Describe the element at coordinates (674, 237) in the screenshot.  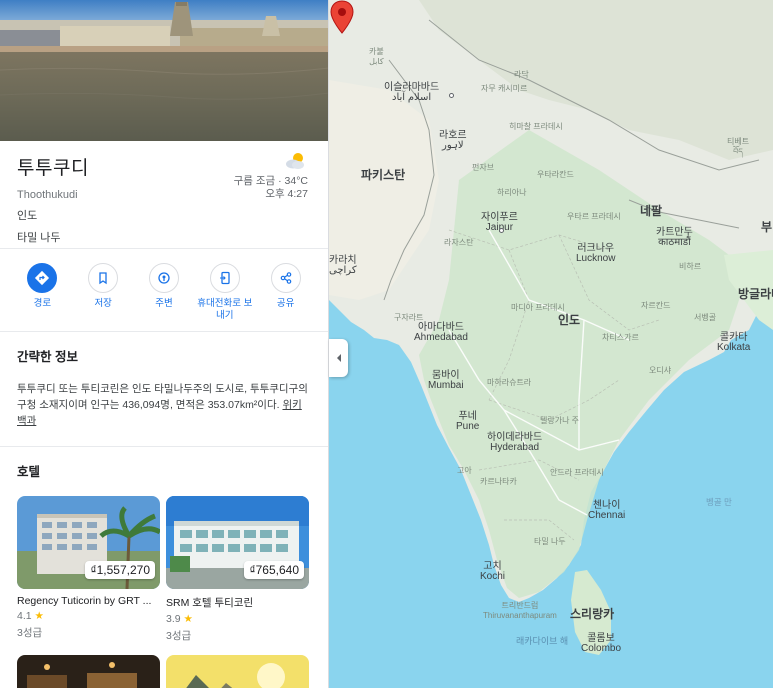
I see `map-label-kathmandu: 카트만두 काठमाडौं` at that location.